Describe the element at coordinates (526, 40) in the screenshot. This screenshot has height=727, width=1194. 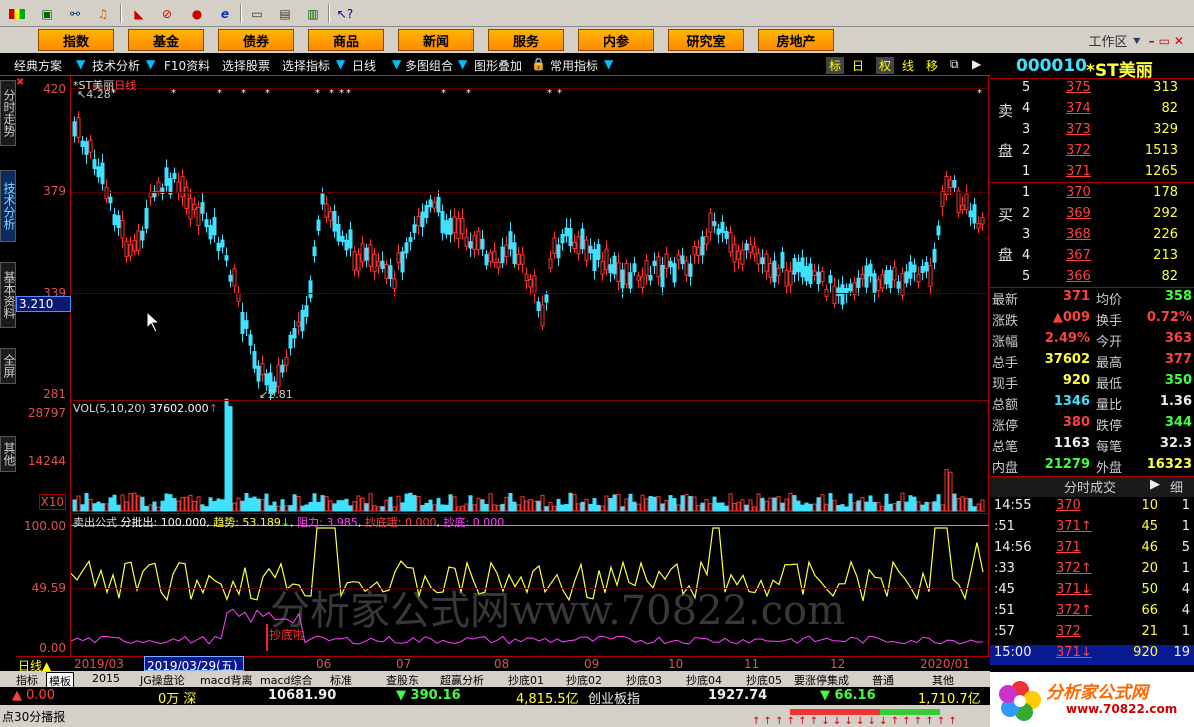
I see `menu-service: 服务` at that location.